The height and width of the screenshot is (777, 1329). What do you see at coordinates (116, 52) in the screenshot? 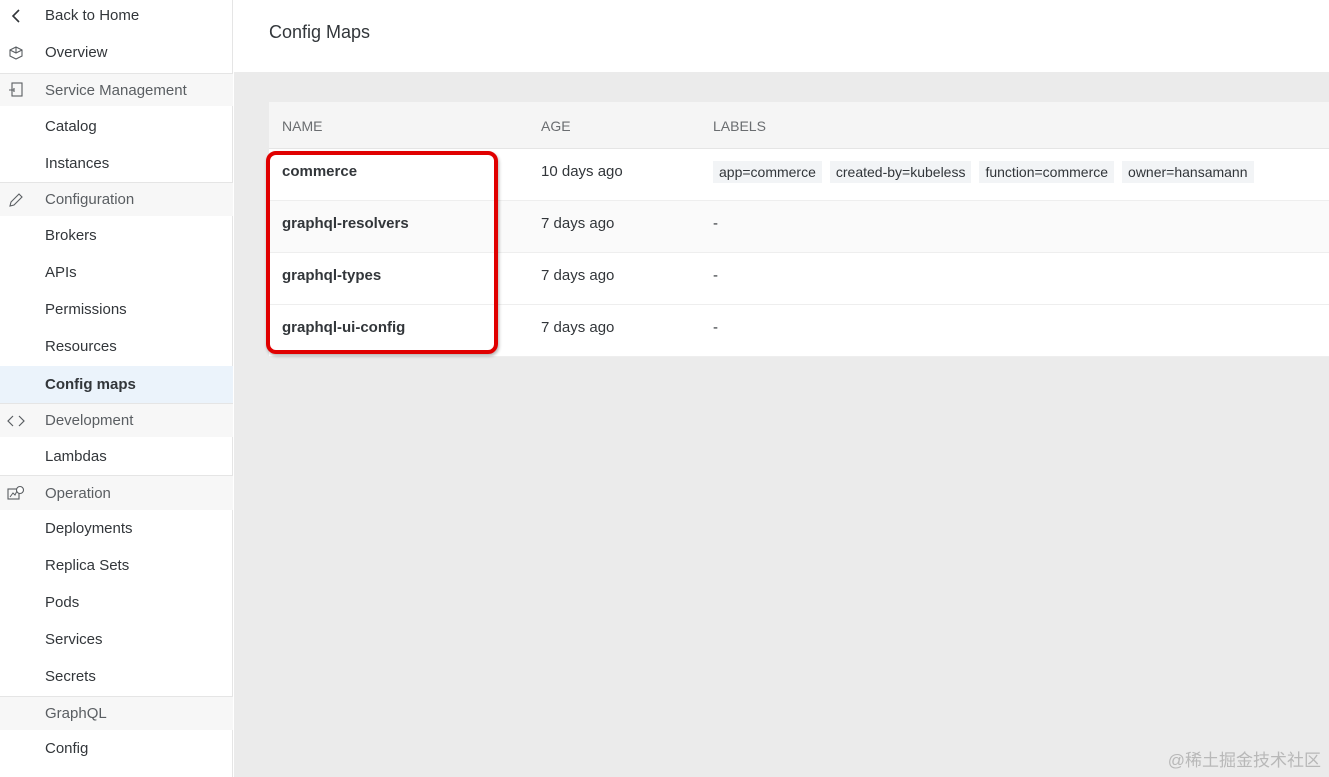
I see `sidebar-item-overview: Overview` at bounding box center [116, 52].